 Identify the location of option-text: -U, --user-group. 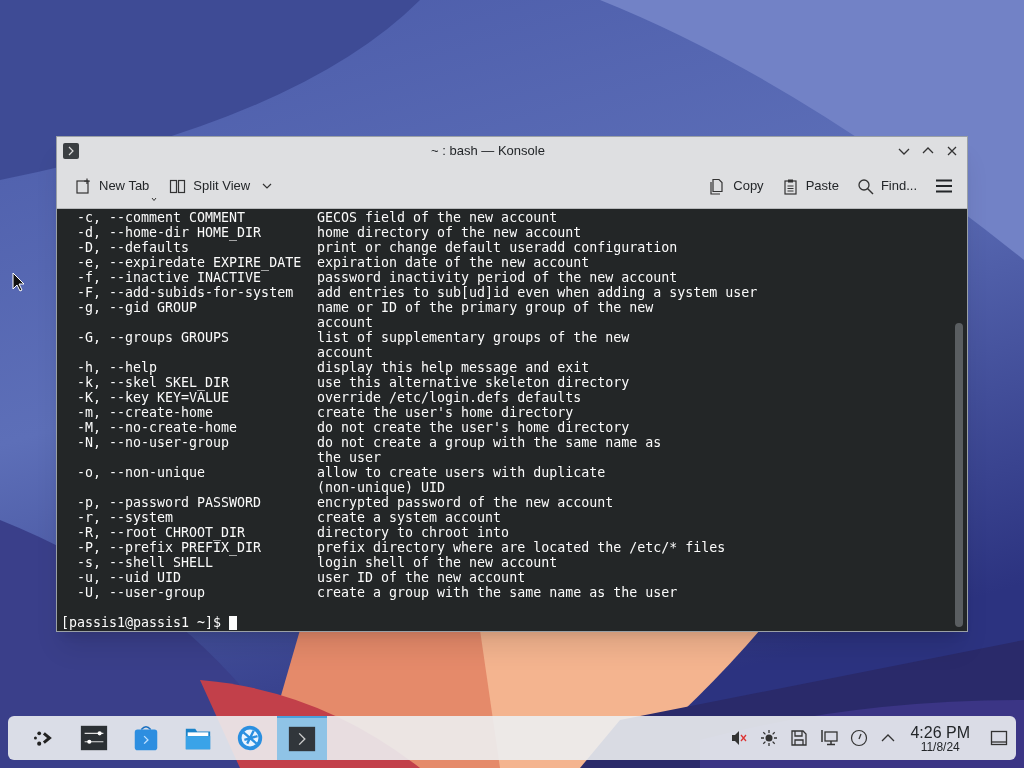
(141, 592).